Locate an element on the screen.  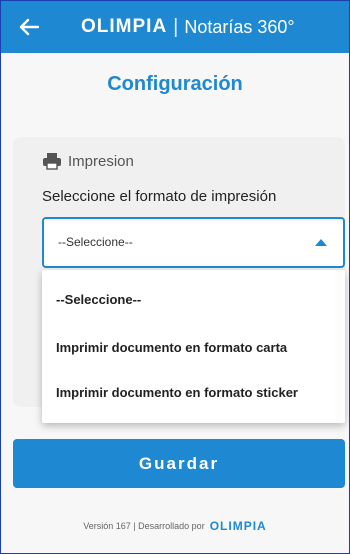
printer-icon is located at coordinates (52, 161).